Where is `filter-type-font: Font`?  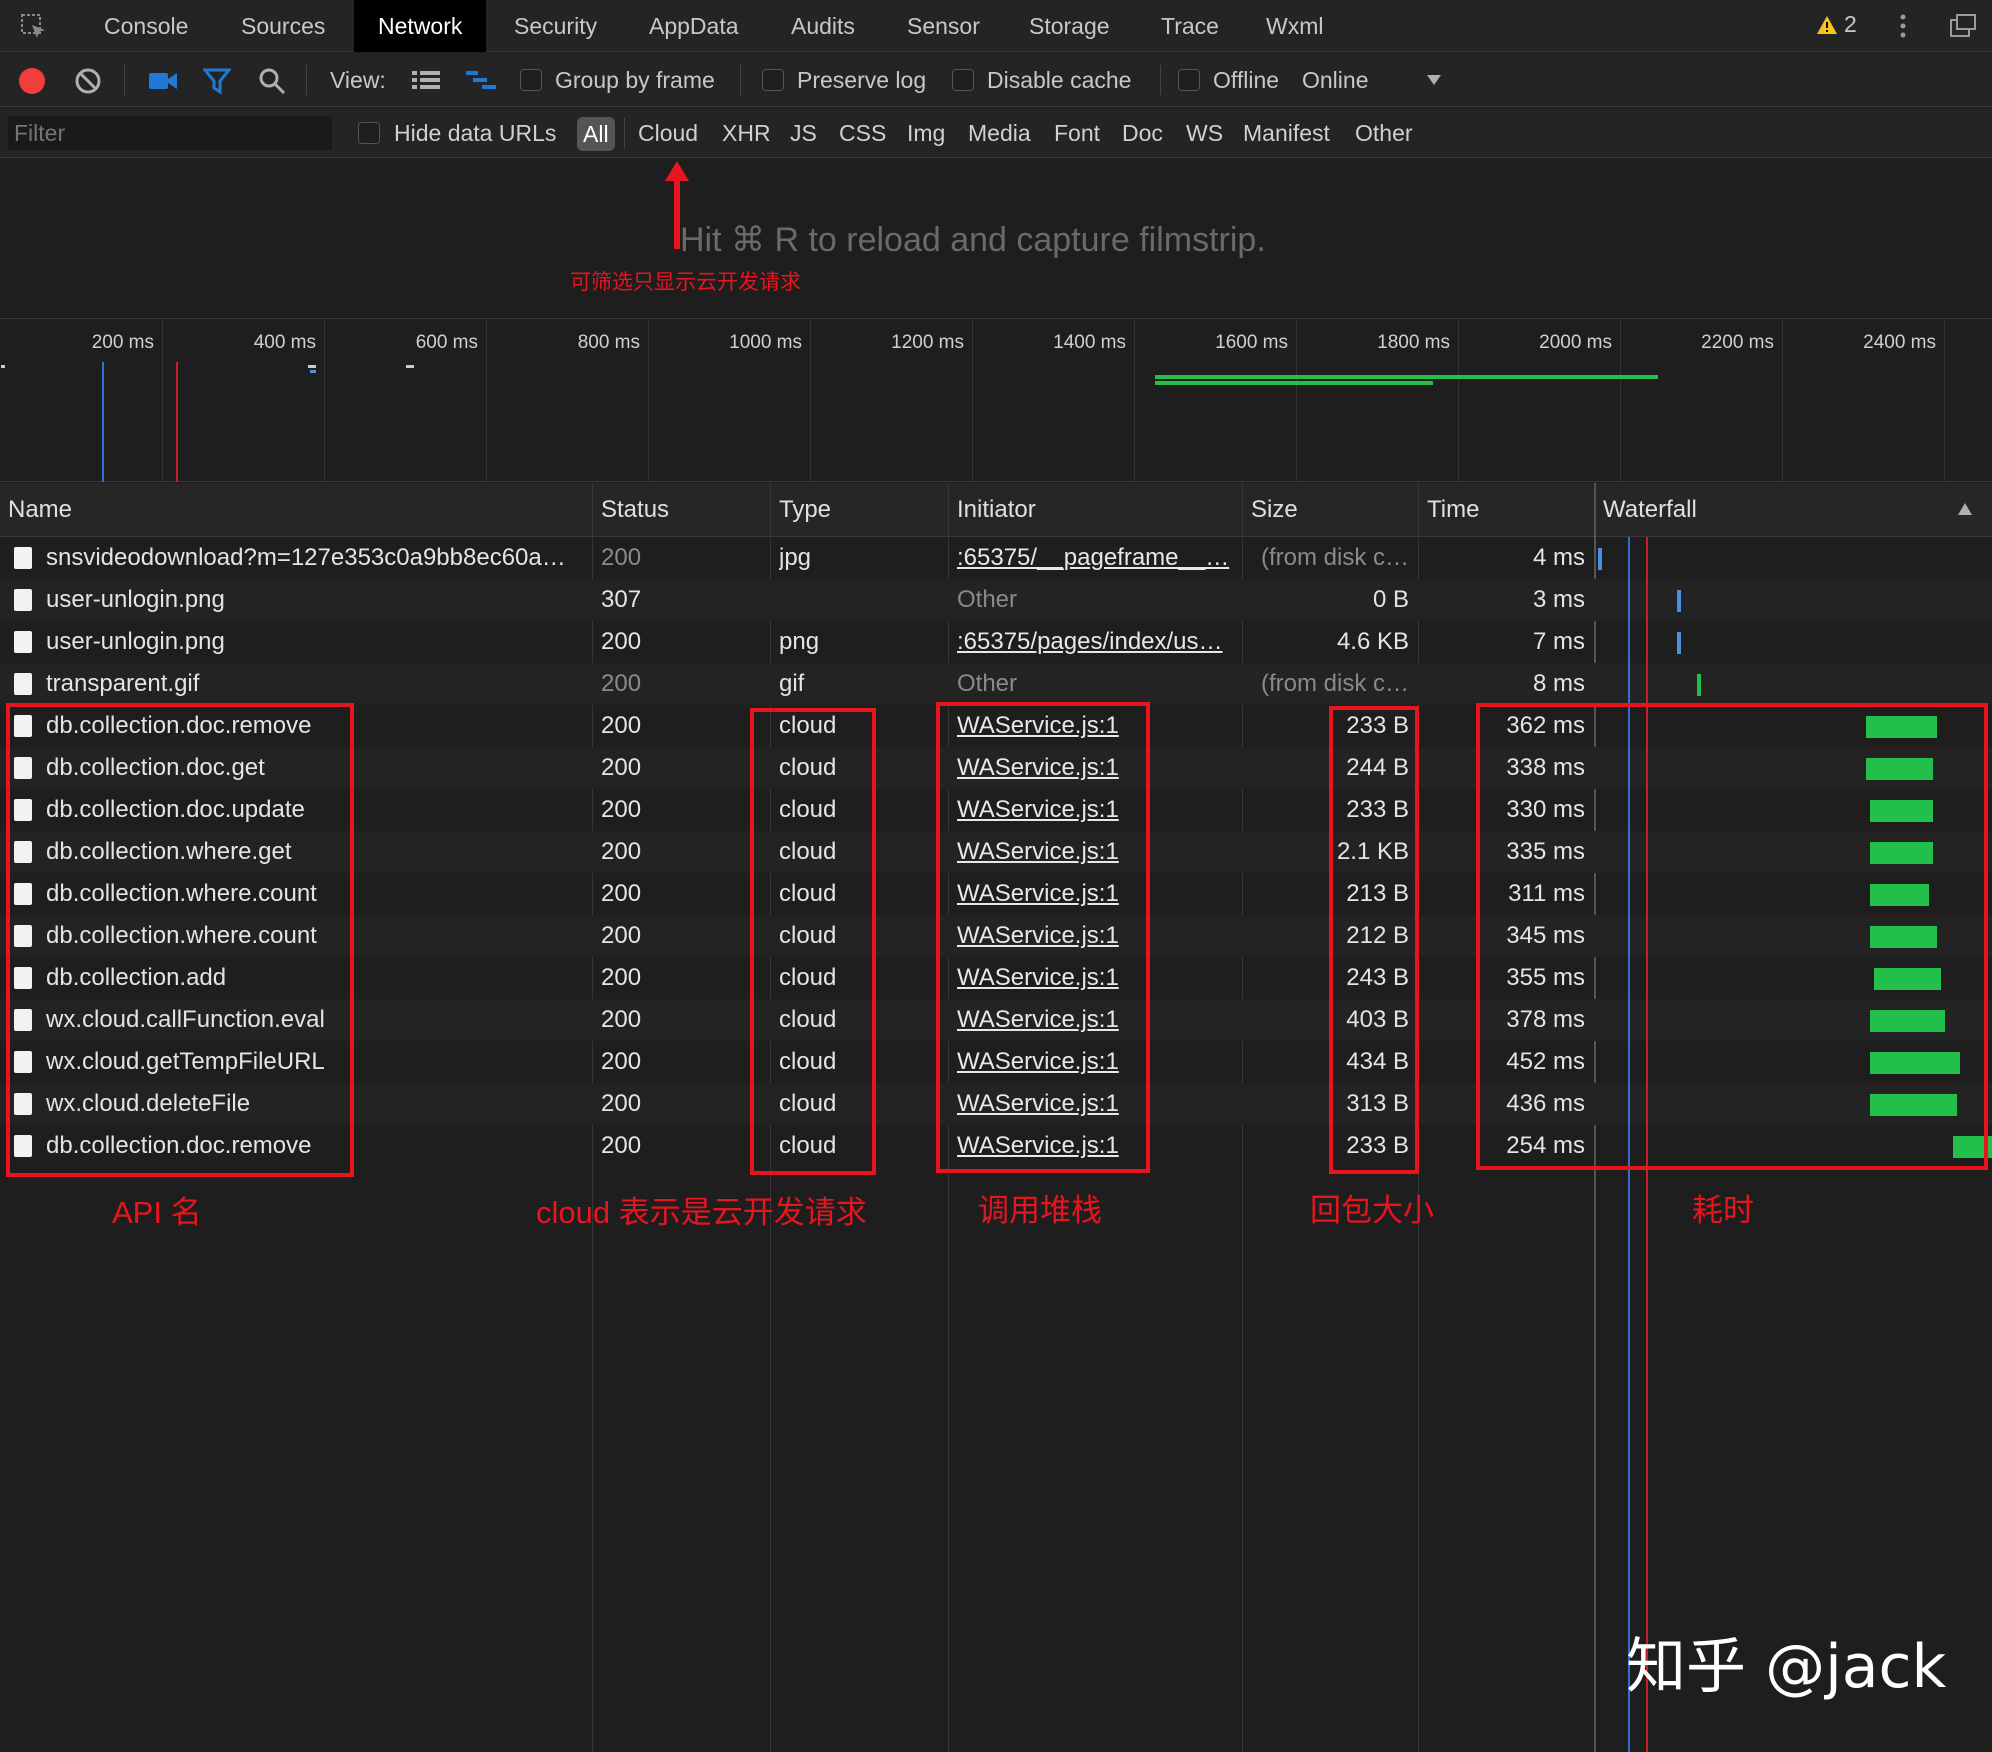
filter-type-font: Font is located at coordinates (1077, 133).